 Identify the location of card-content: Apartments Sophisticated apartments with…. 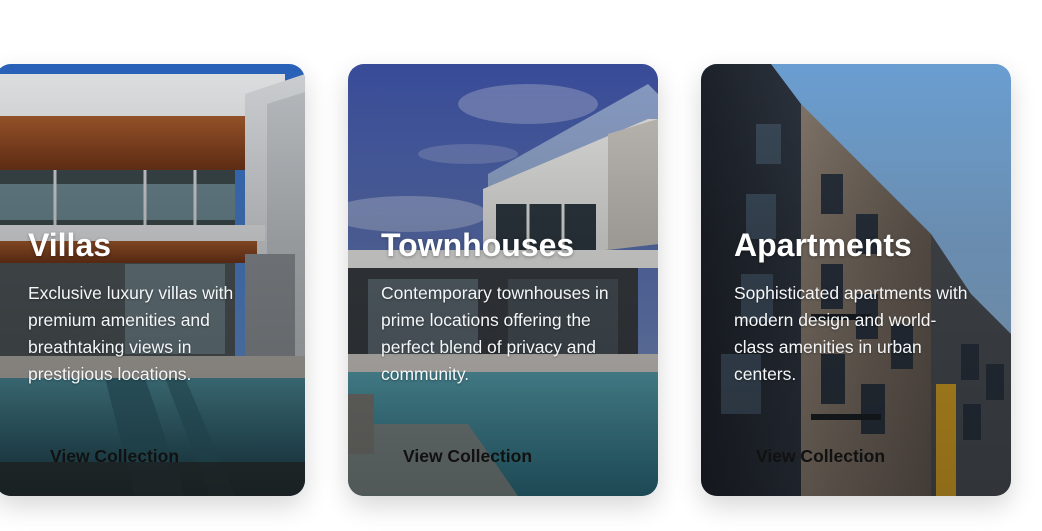
(859, 346).